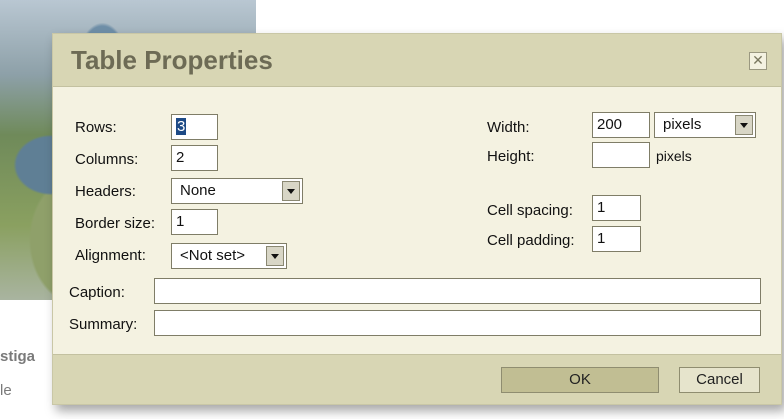 The image size is (784, 419). What do you see at coordinates (457, 323) in the screenshot?
I see `summary-input` at bounding box center [457, 323].